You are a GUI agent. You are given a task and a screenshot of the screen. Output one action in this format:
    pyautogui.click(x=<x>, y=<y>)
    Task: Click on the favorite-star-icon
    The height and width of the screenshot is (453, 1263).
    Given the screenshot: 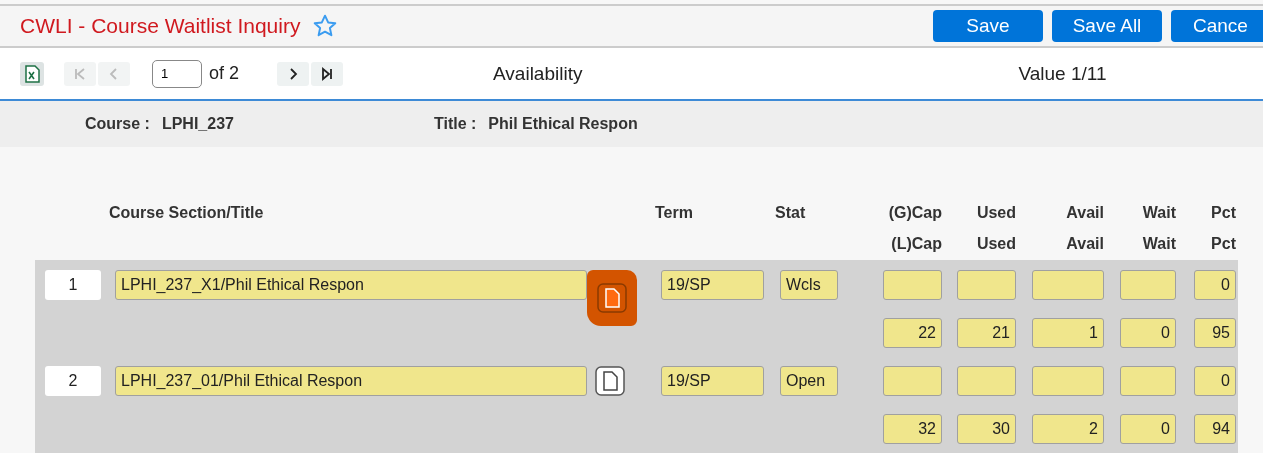 What is the action you would take?
    pyautogui.click(x=325, y=26)
    